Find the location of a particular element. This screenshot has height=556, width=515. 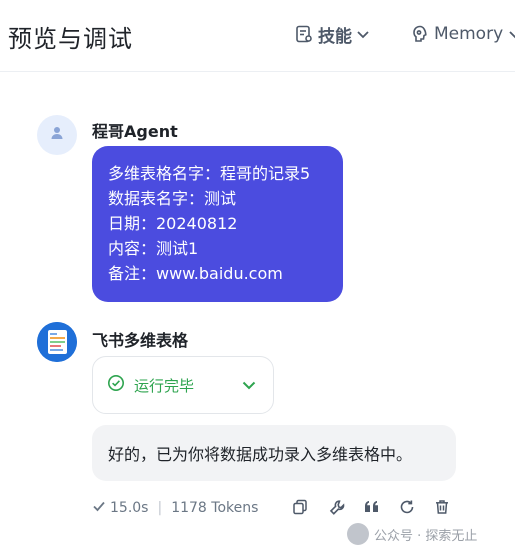

copy-icon is located at coordinates (300, 509).